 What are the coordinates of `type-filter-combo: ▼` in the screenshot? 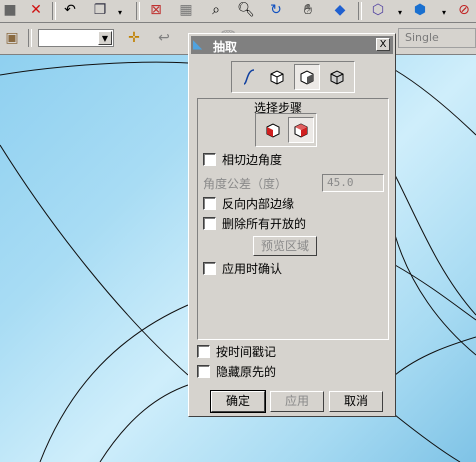 It's located at (76, 38).